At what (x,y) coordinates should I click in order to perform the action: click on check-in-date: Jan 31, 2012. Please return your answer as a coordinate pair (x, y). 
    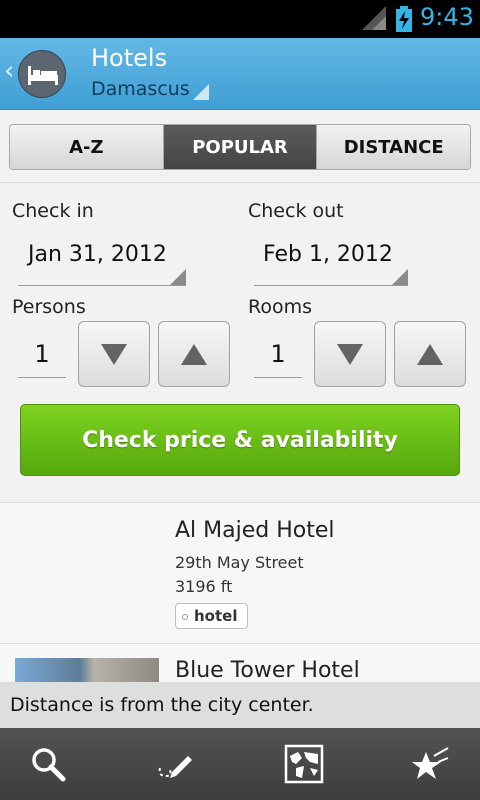
    Looking at the image, I should click on (97, 254).